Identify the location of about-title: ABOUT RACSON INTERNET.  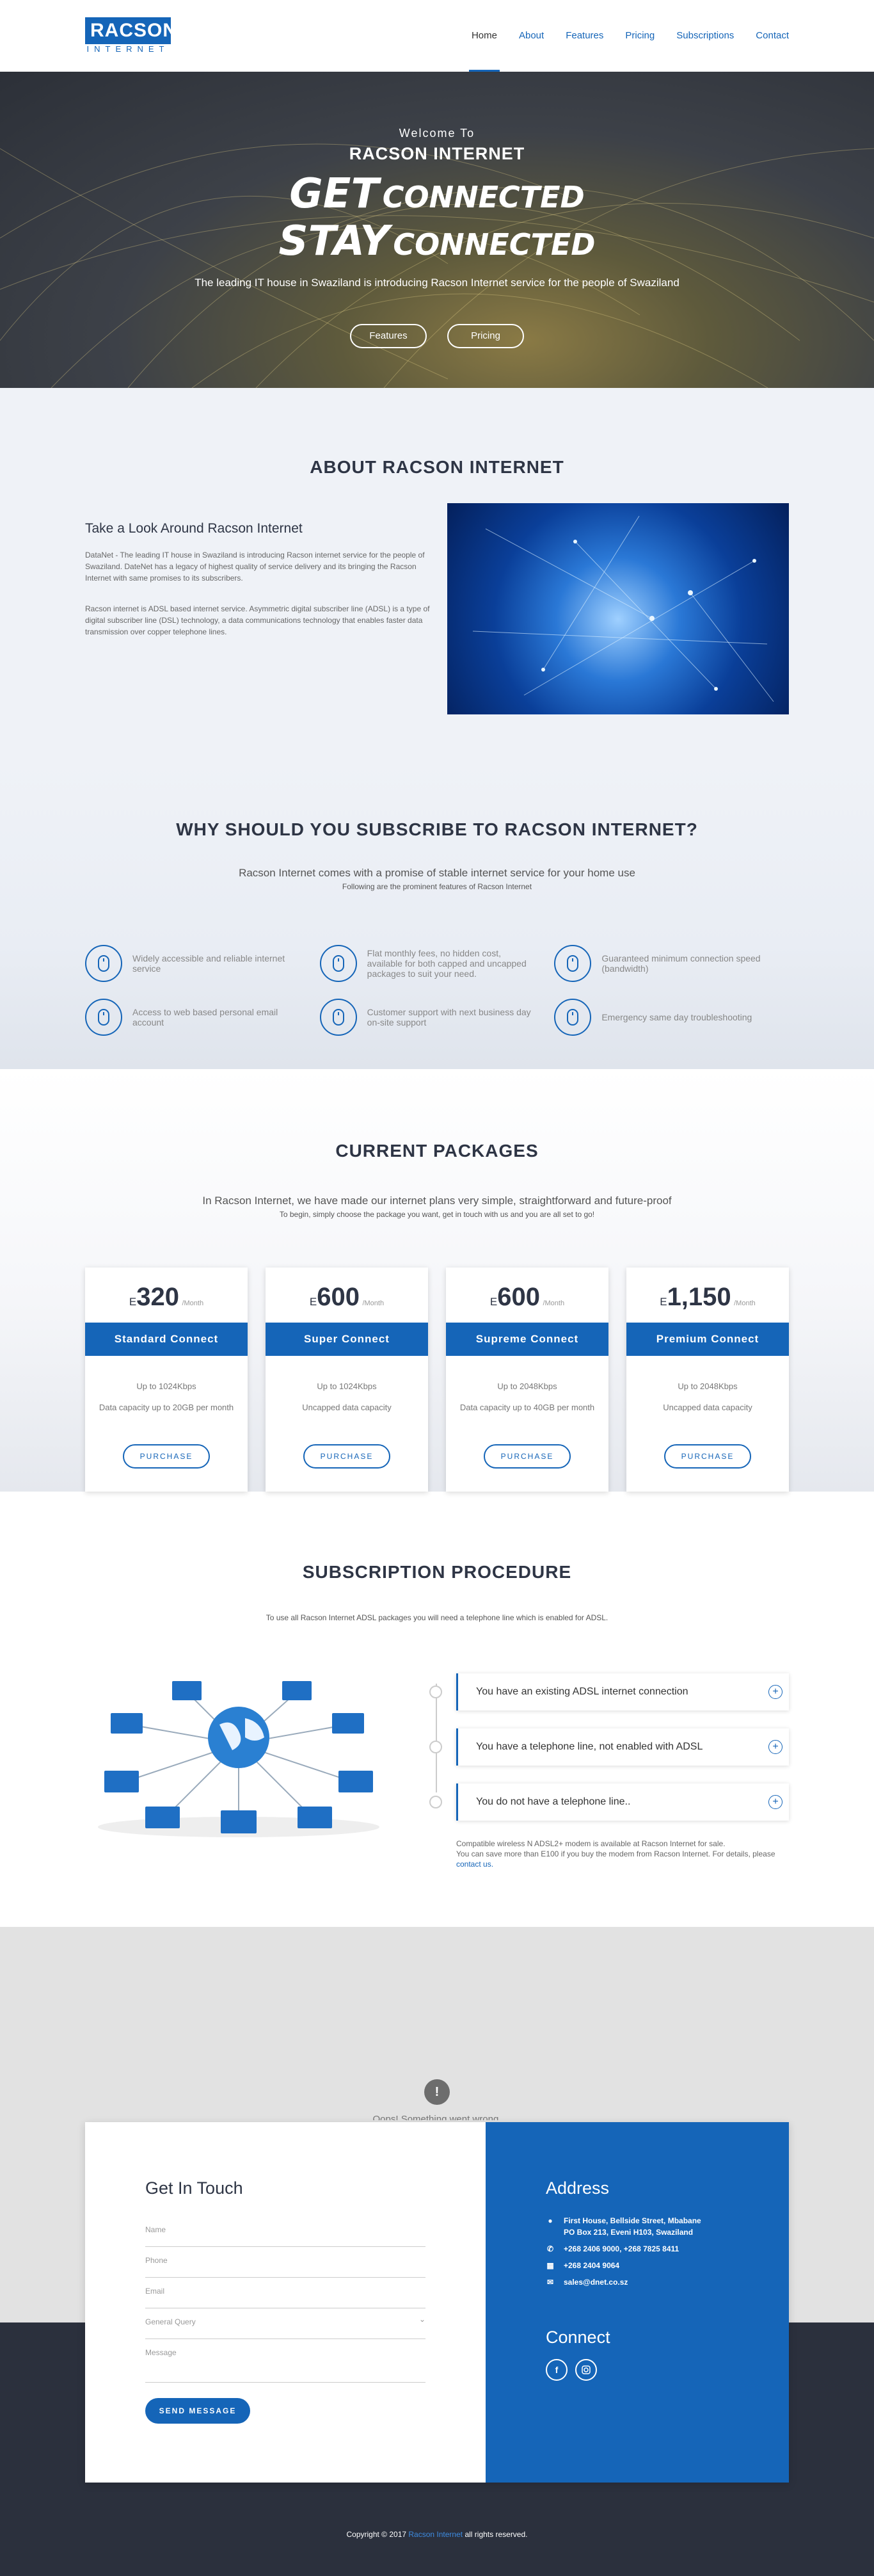
(437, 467).